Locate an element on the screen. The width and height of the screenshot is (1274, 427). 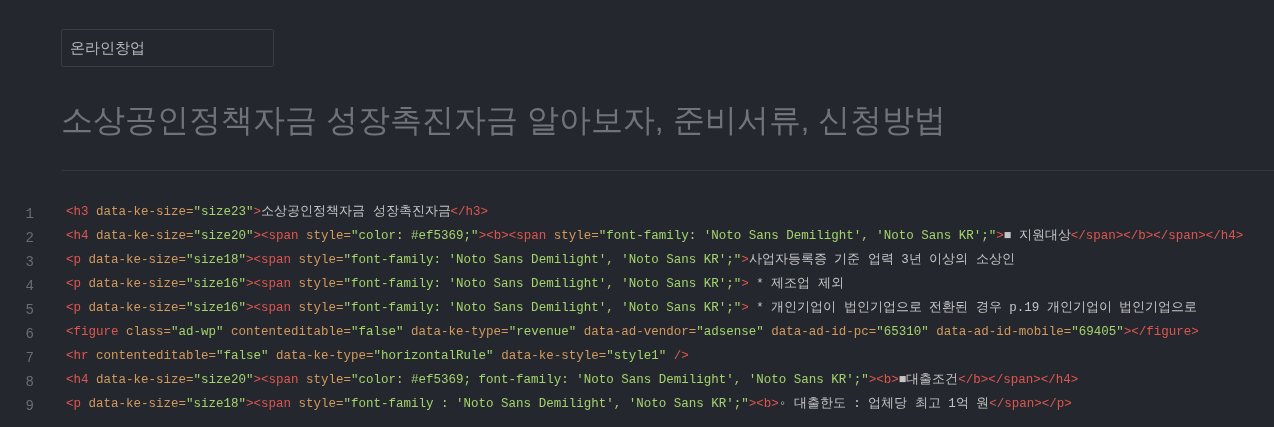
code-attribute: data-ad-id-pc= is located at coordinates (823, 332).